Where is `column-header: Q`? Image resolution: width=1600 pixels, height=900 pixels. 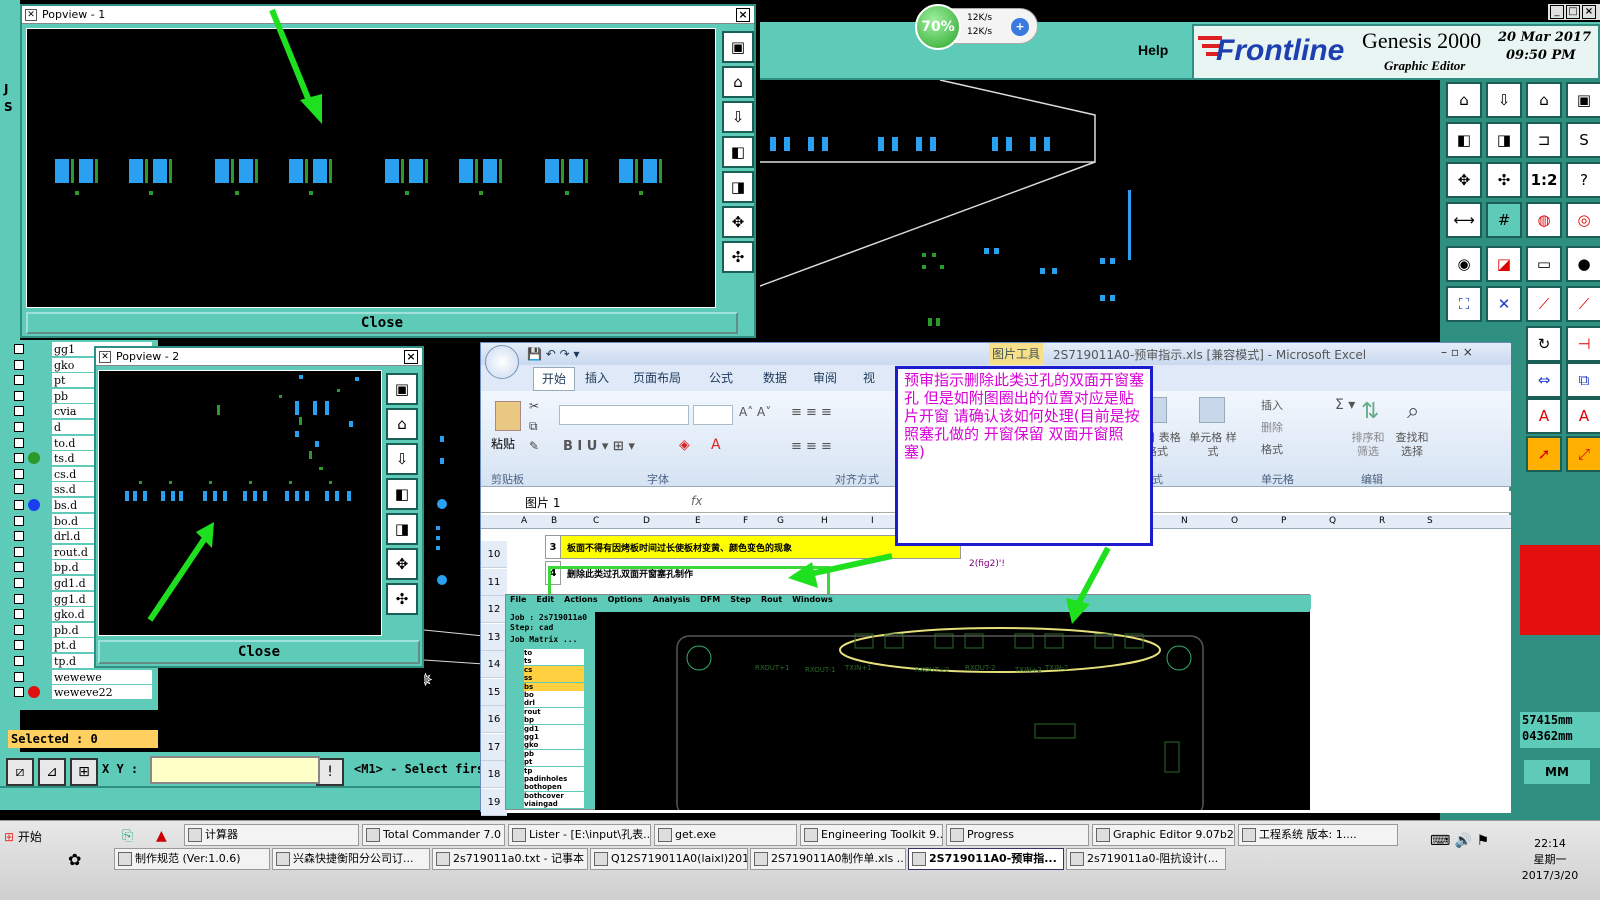 column-header: Q is located at coordinates (1332, 521).